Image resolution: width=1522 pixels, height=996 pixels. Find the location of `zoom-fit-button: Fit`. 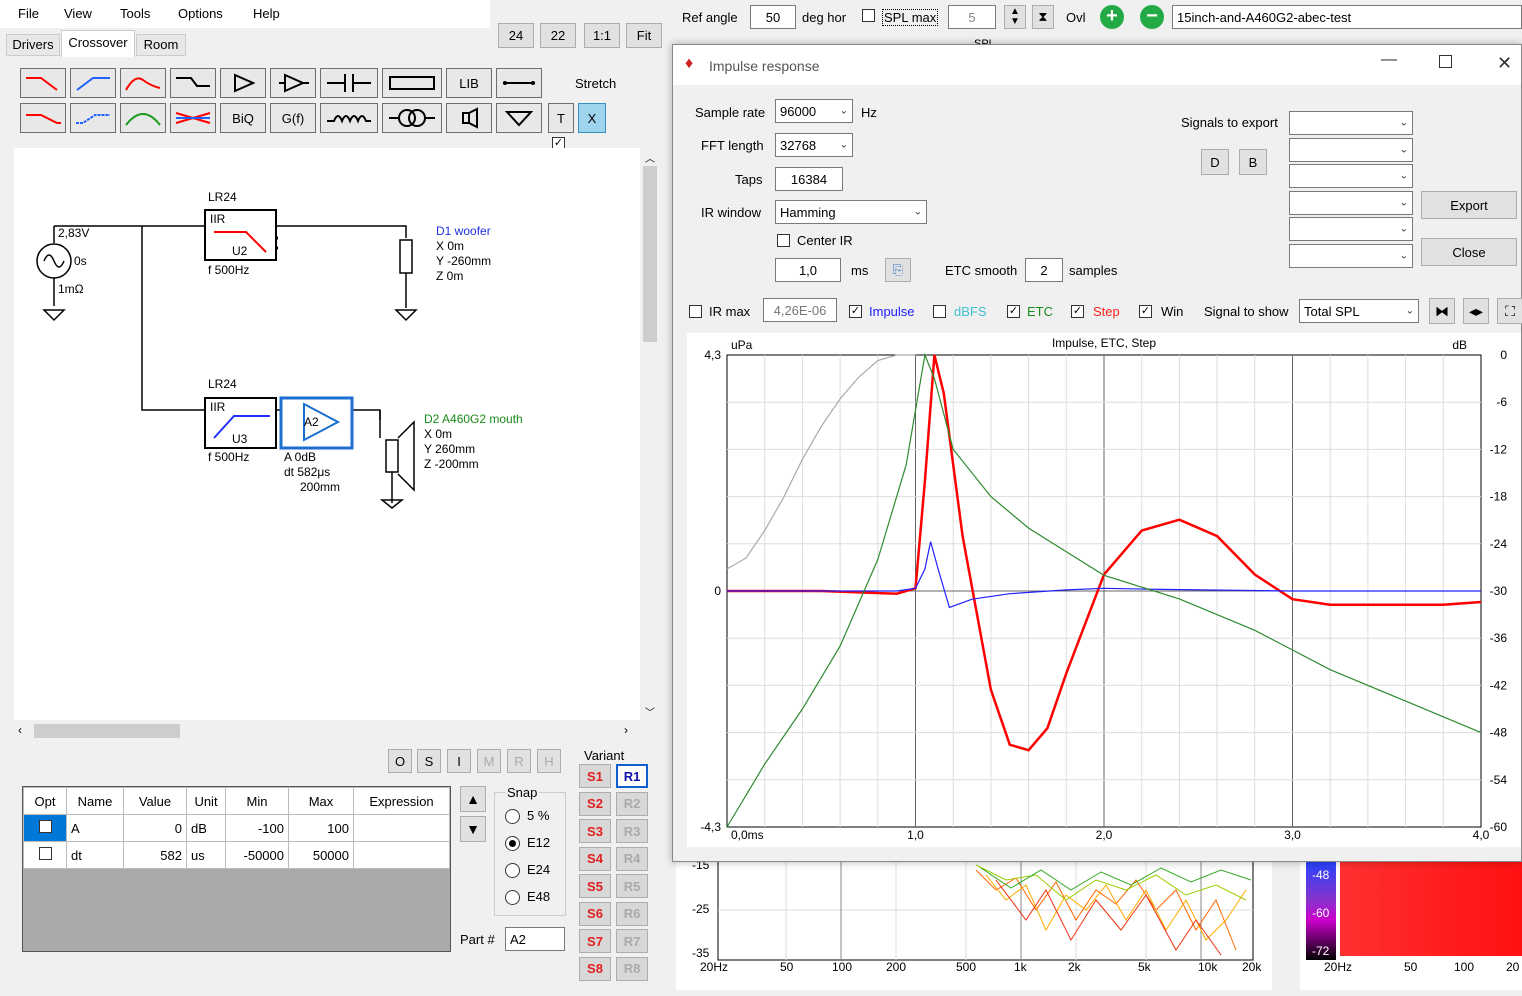

zoom-fit-button: Fit is located at coordinates (644, 35).